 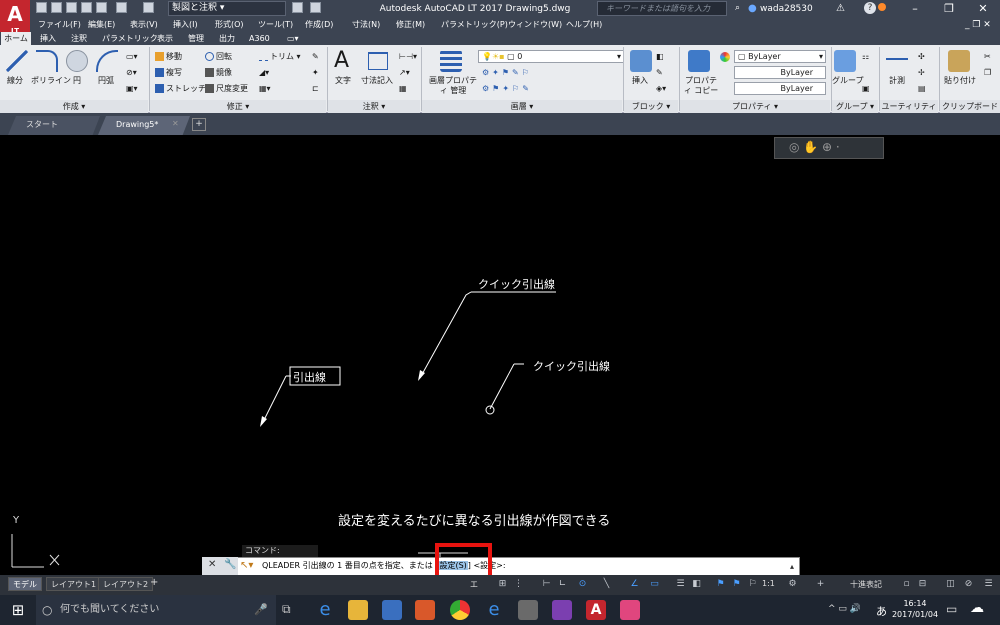 I want to click on table-icon: ▦, so click(x=403, y=89).